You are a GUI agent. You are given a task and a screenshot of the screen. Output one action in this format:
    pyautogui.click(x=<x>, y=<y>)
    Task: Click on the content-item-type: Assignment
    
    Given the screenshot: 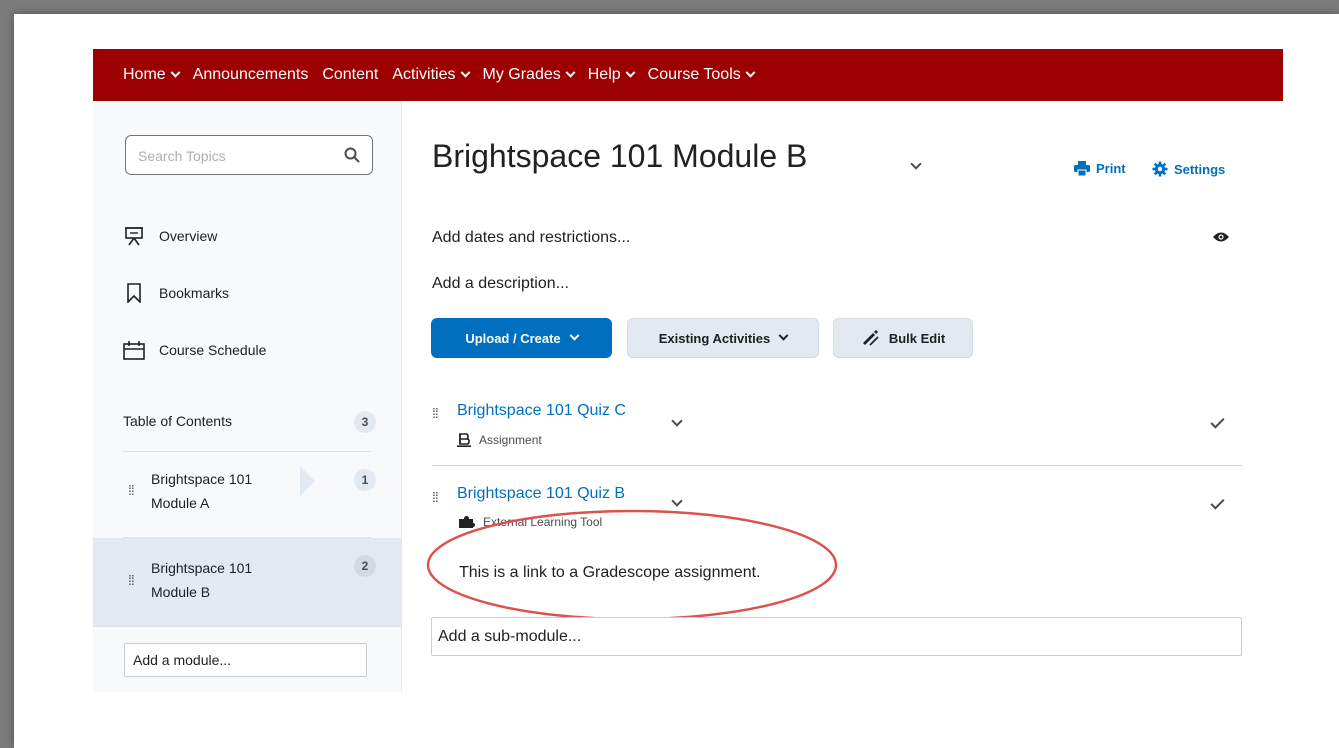 What is the action you would take?
    pyautogui.click(x=499, y=440)
    